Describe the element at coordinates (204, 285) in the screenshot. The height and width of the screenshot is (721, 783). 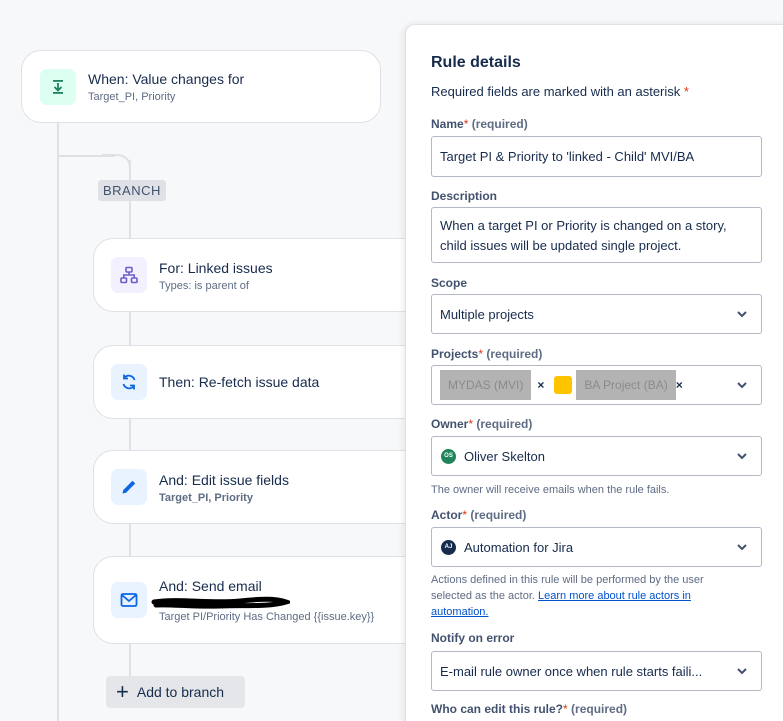
I see `linked-issues-subtitle: Types: is parent of` at that location.